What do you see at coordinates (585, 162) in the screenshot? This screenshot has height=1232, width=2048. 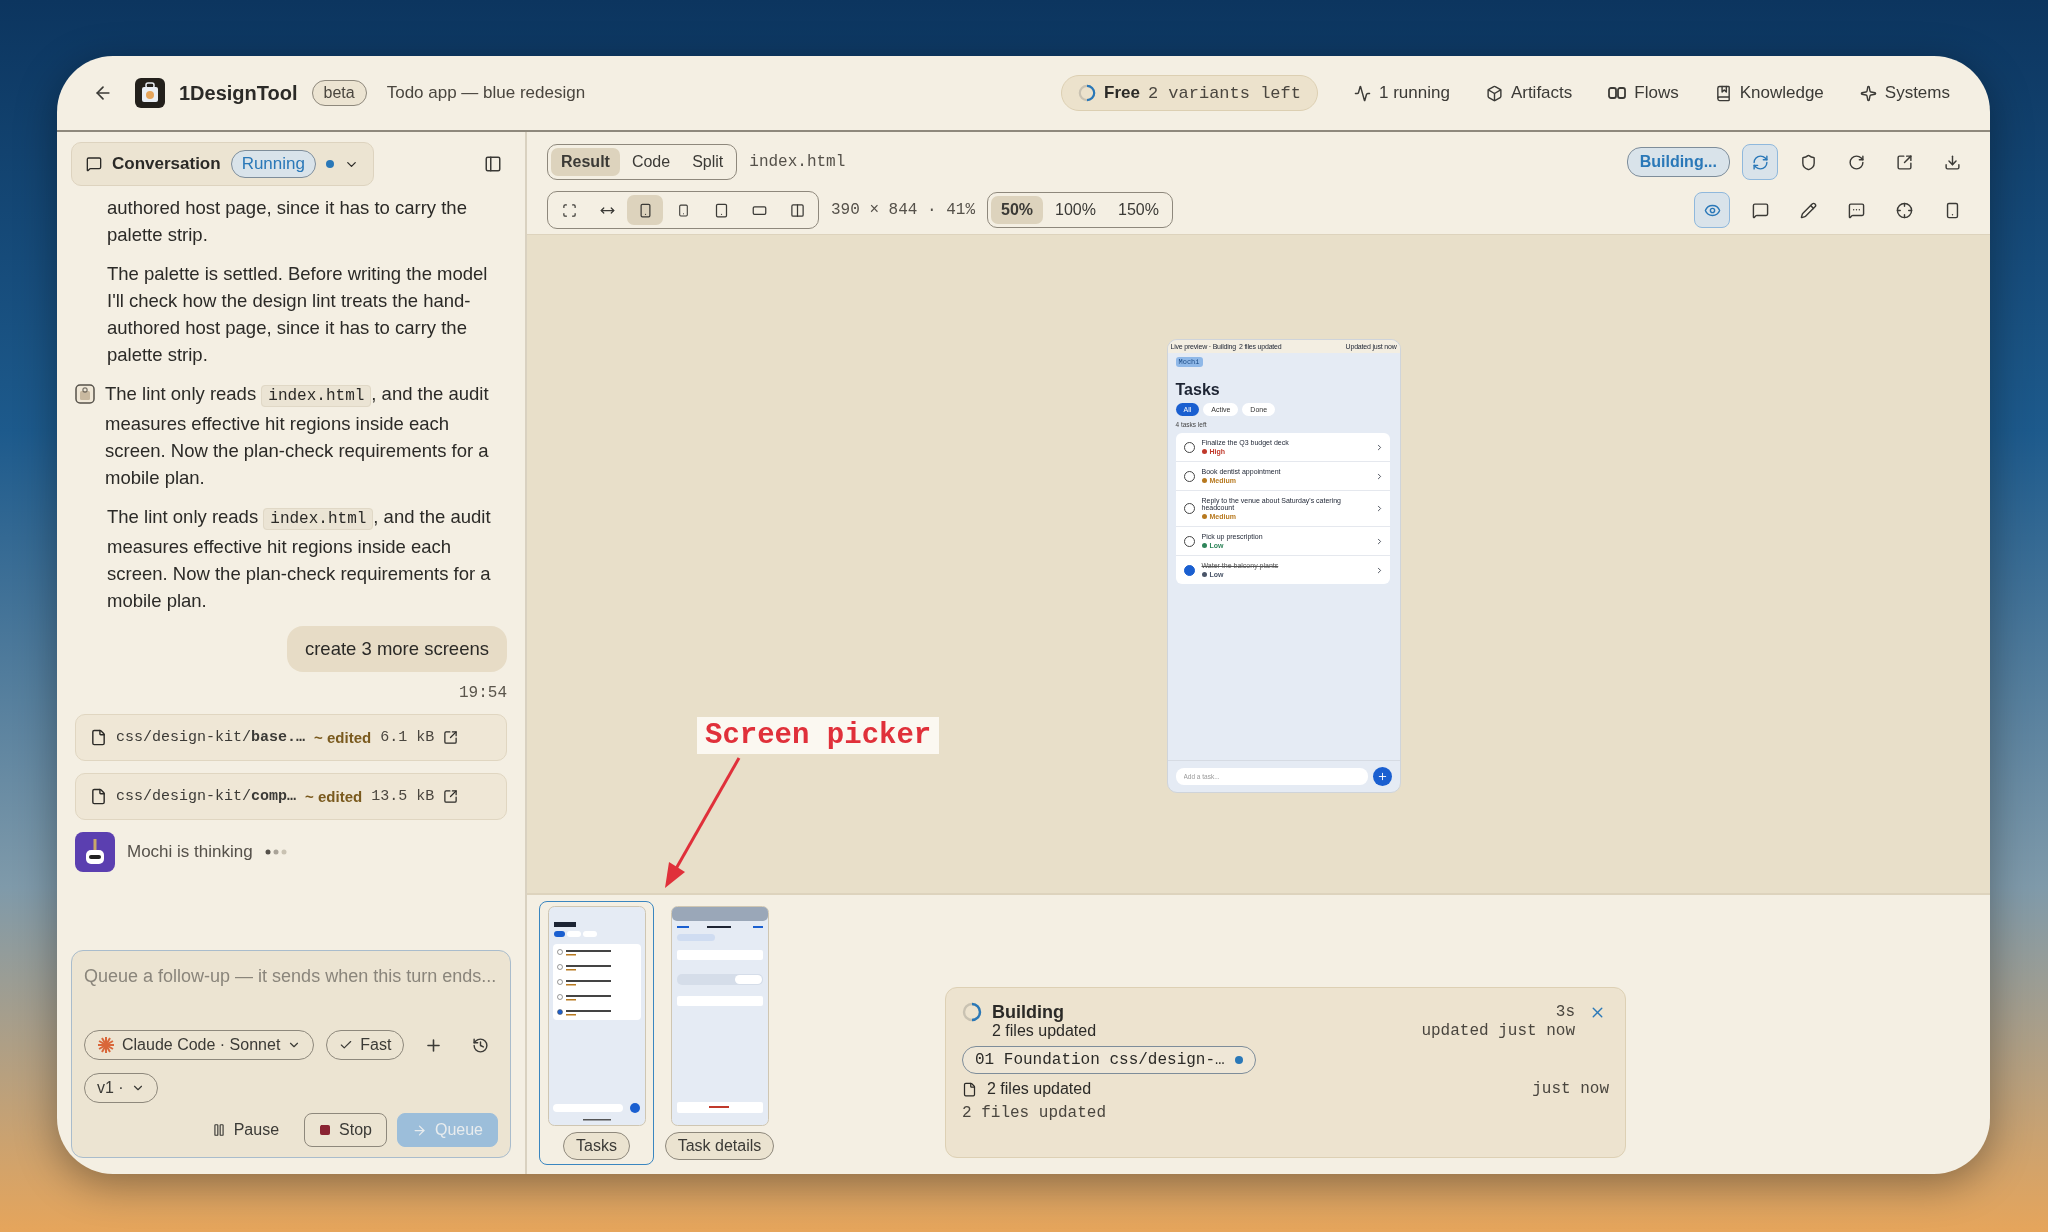 I see `view-tab: Result` at bounding box center [585, 162].